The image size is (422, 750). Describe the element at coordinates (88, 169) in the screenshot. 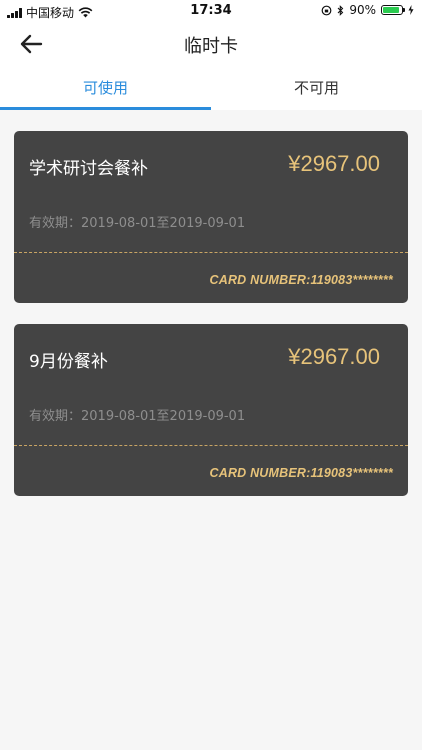

I see `card-name: 学术研讨会餐补` at that location.